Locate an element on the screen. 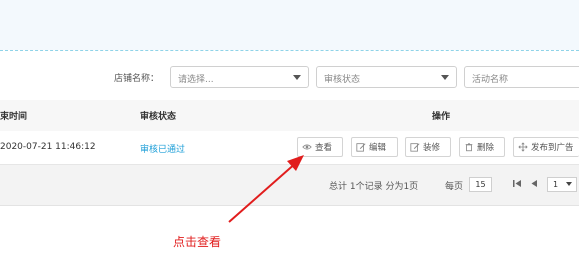  annotation-text: 点击查看 is located at coordinates (197, 242).